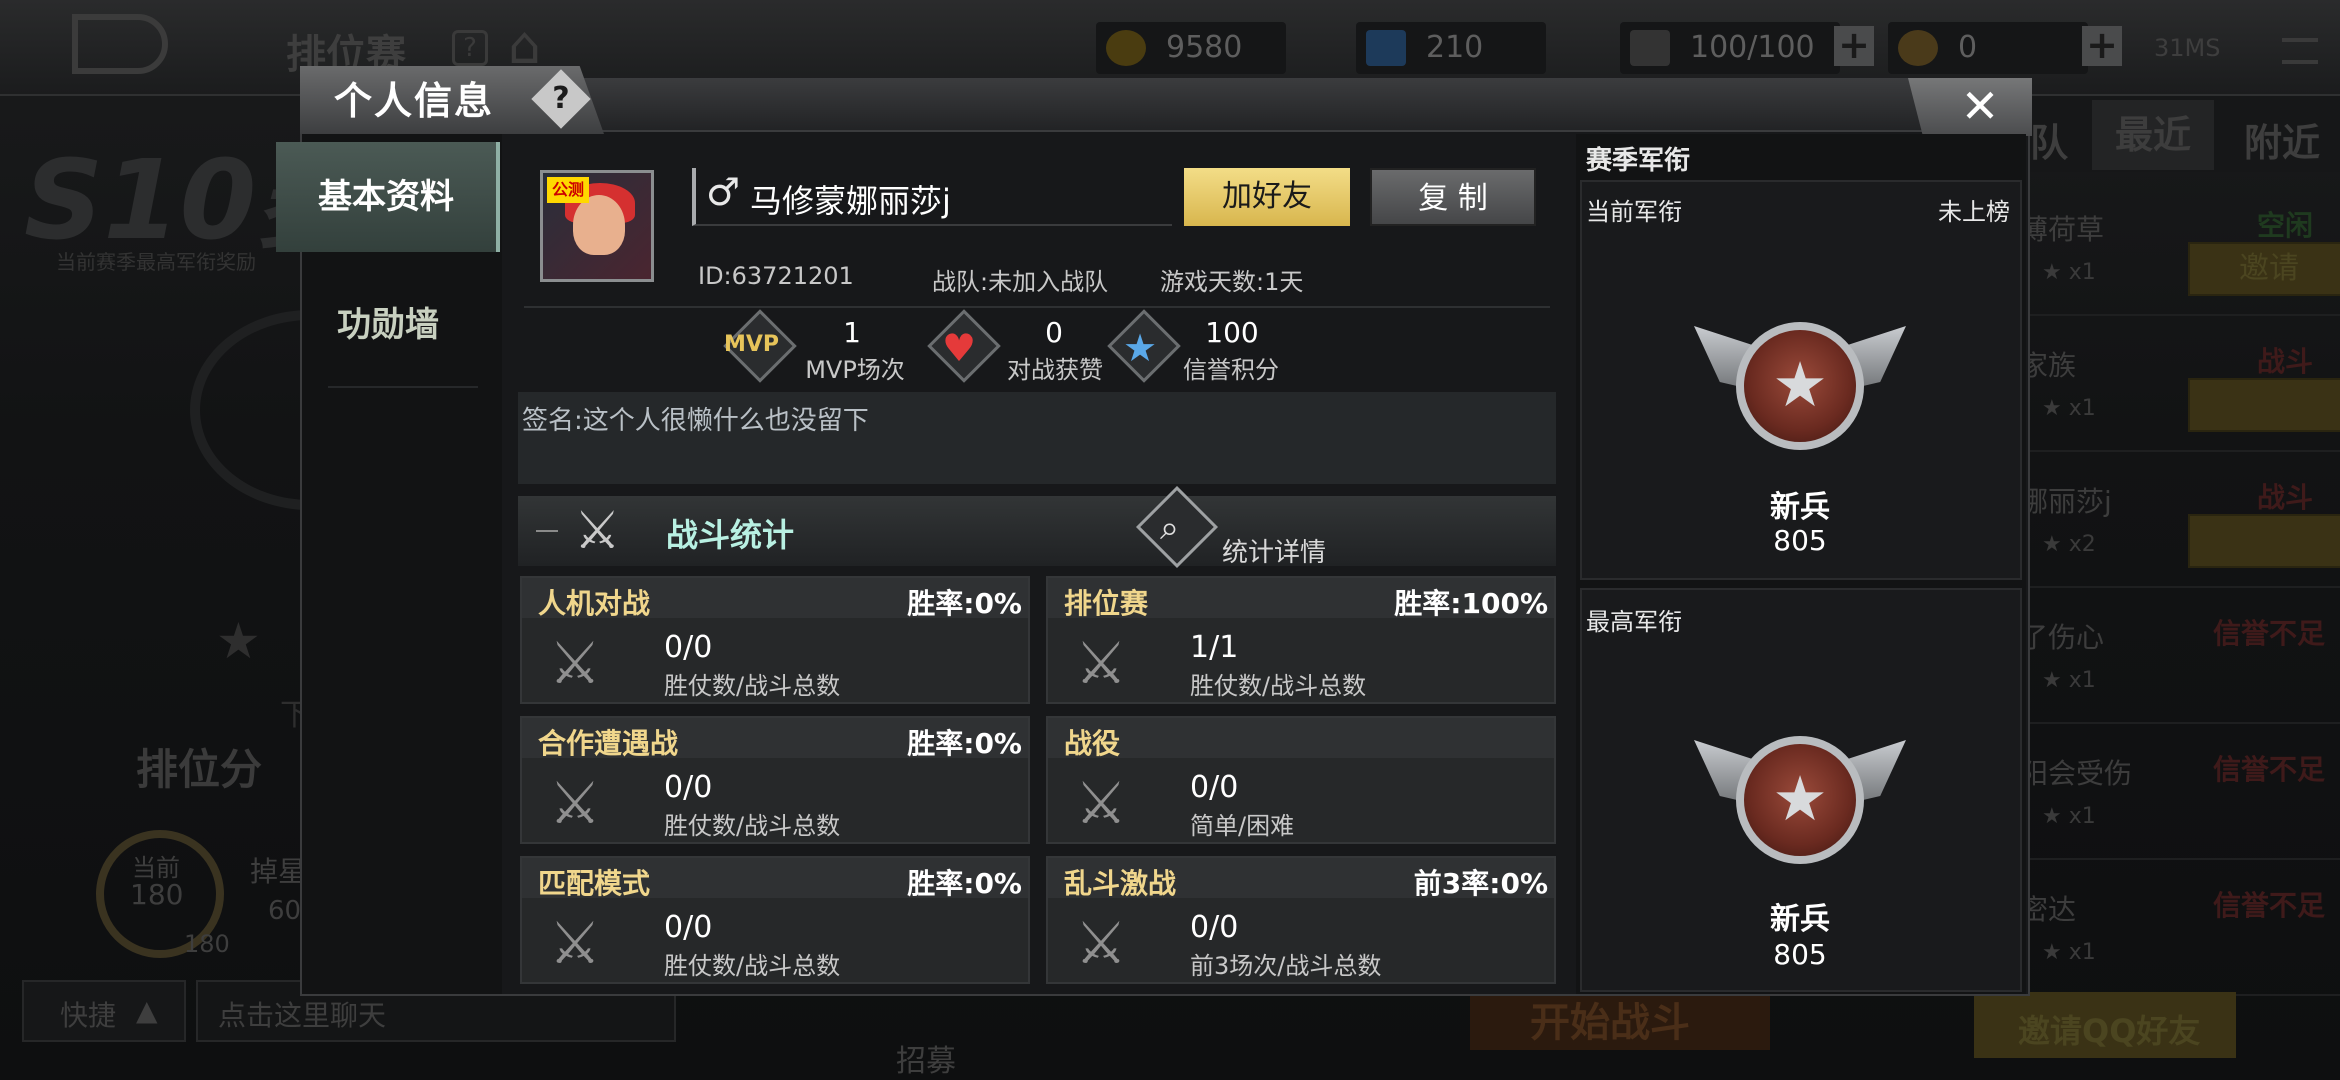 The image size is (2340, 1080). Describe the element at coordinates (2102, 46) in the screenshot. I see `add-voucher-button: +` at that location.